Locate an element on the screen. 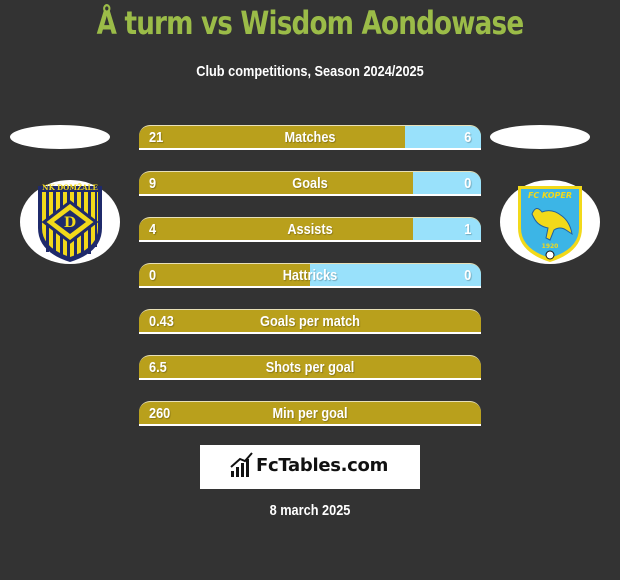 The height and width of the screenshot is (580, 620). date-label: 8 march 2025 is located at coordinates (310, 510).